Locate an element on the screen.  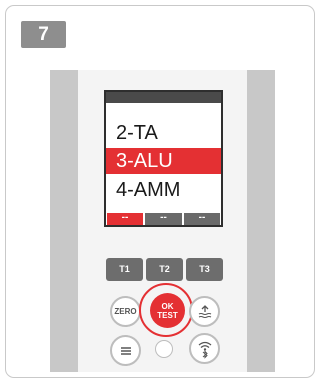
menu-icon is located at coordinates (125, 350).